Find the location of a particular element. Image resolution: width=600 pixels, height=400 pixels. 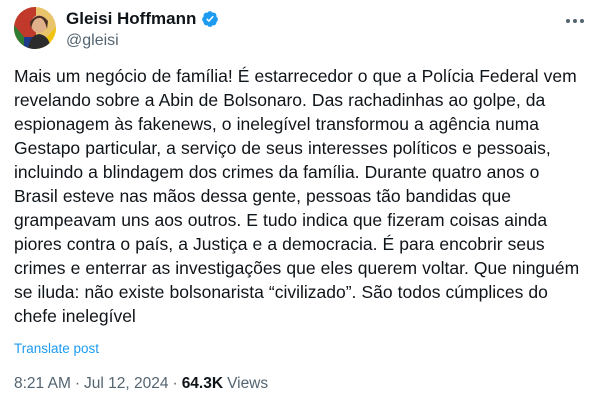

author-handle: @gleisi is located at coordinates (92, 41).